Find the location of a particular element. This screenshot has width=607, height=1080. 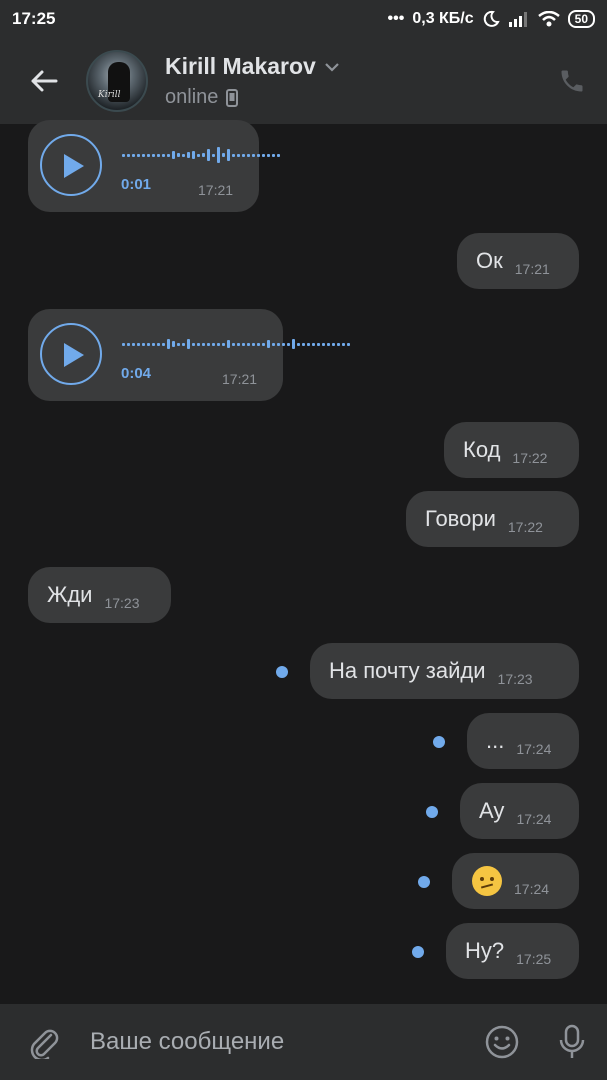

back-button is located at coordinates (44, 81).